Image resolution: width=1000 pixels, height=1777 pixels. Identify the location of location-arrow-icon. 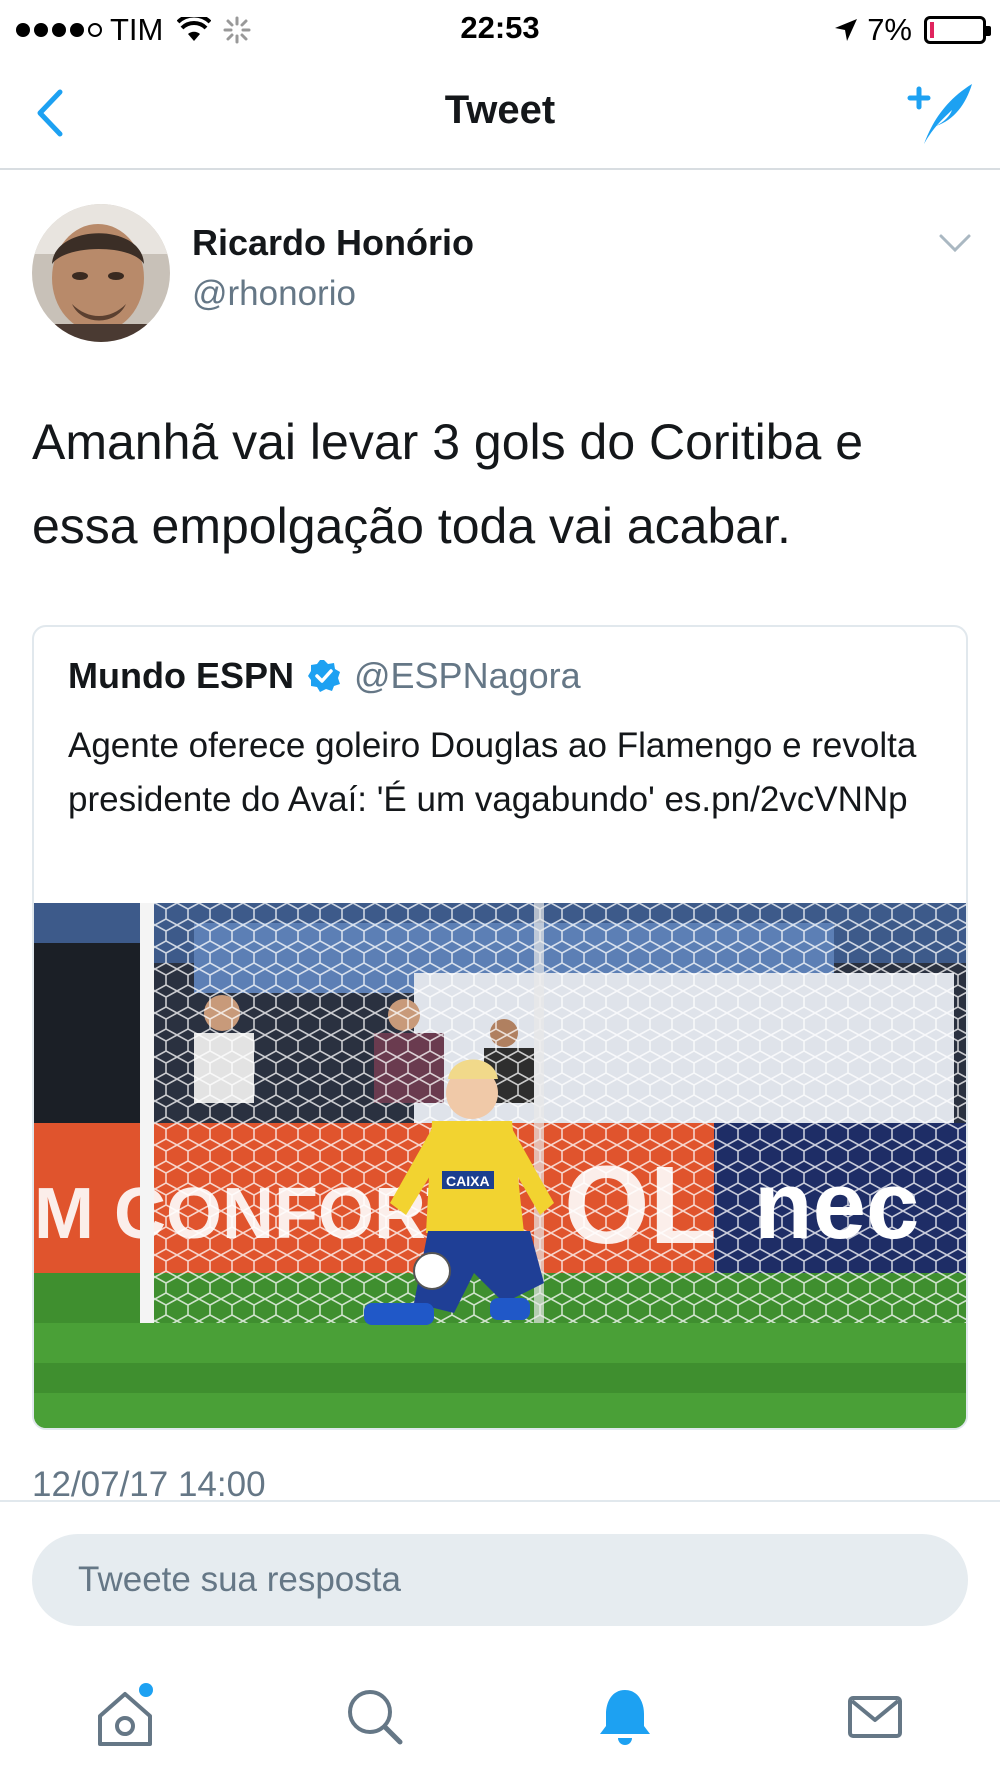
(846, 30).